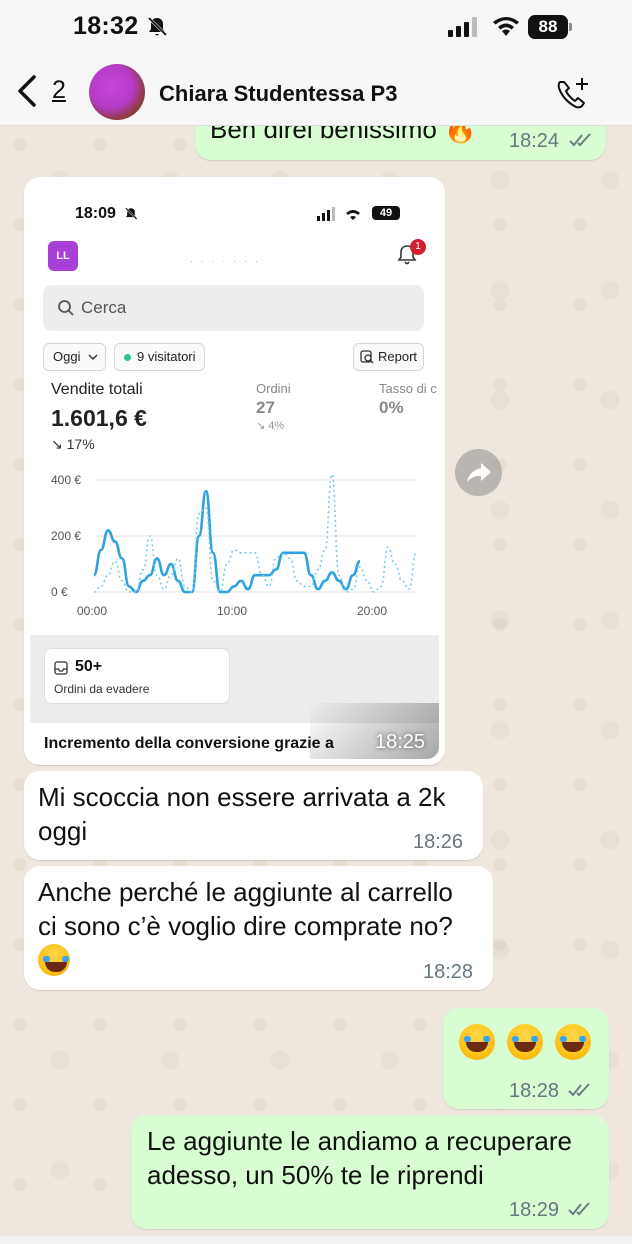 Image resolution: width=632 pixels, height=1244 pixels. What do you see at coordinates (127, 357) in the screenshot?
I see `live-dot-icon` at bounding box center [127, 357].